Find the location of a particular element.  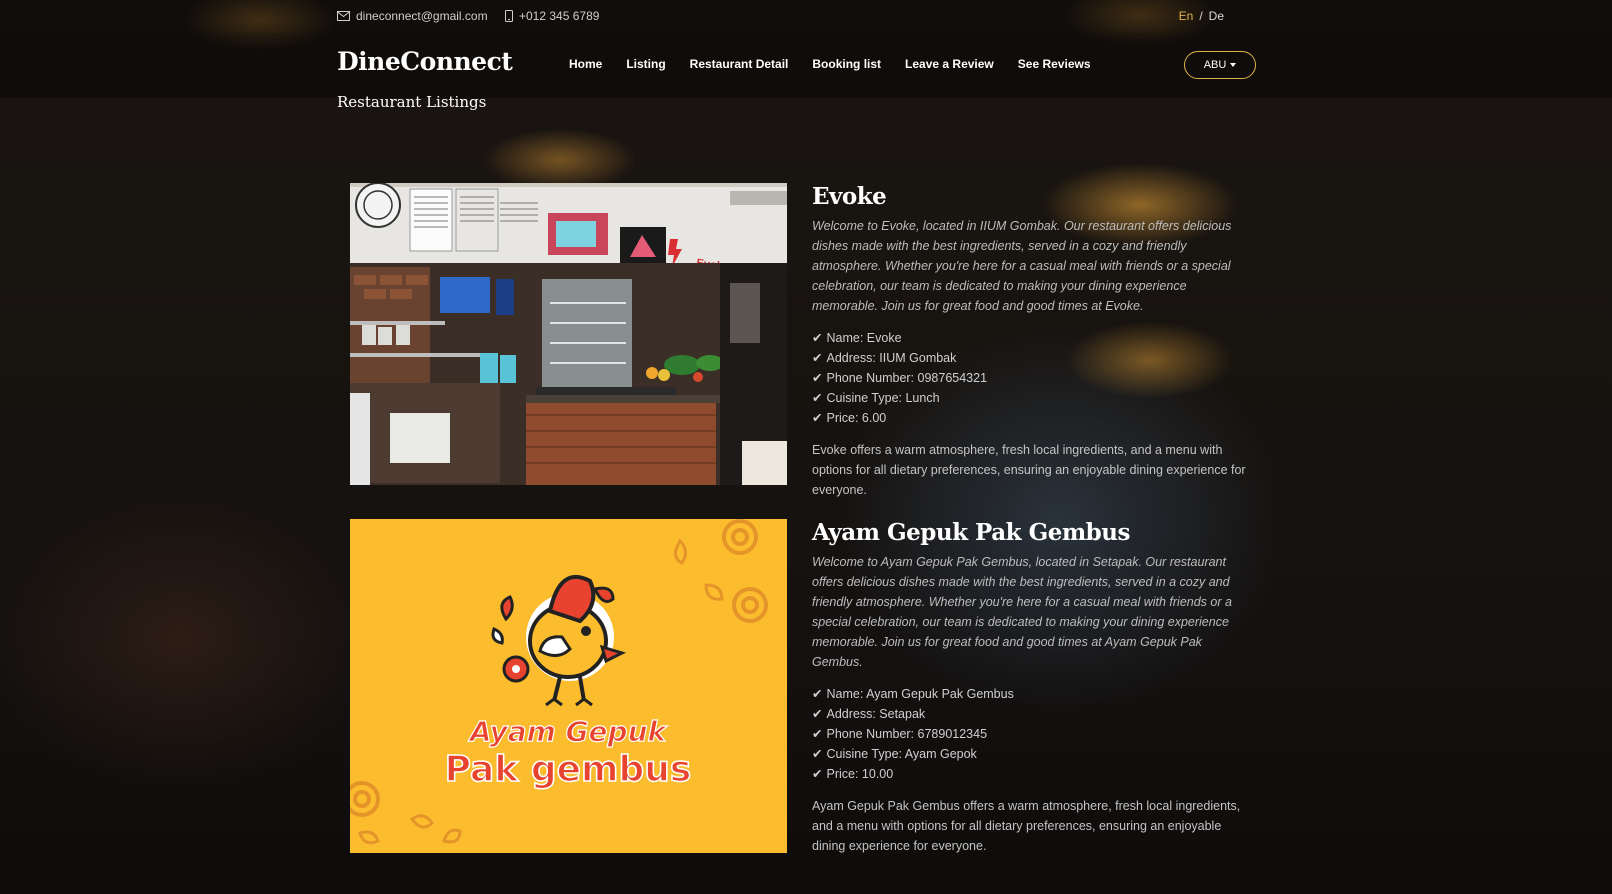

fact-text: Address: Setapak is located at coordinates (876, 714).